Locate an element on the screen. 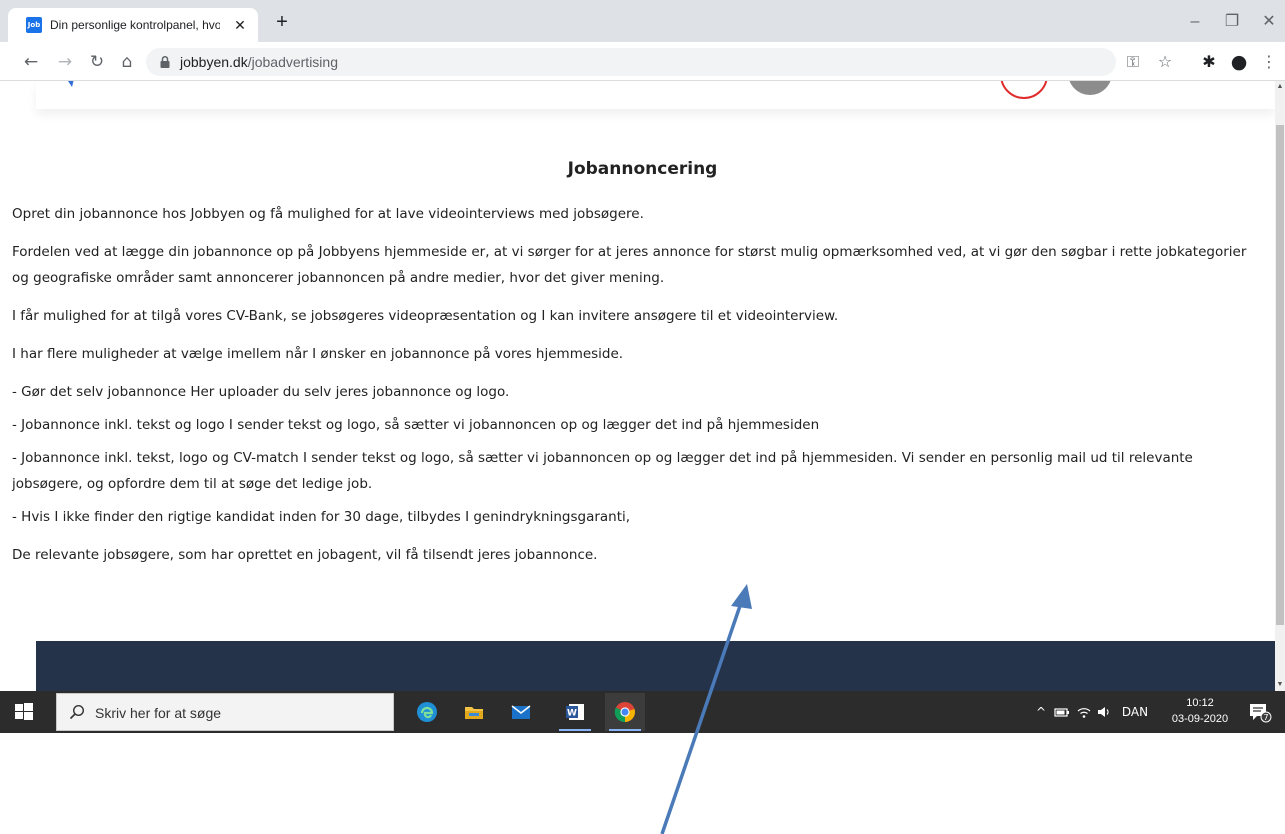 The image size is (1285, 834). clock-date: 03-09-2020 is located at coordinates (1200, 719).